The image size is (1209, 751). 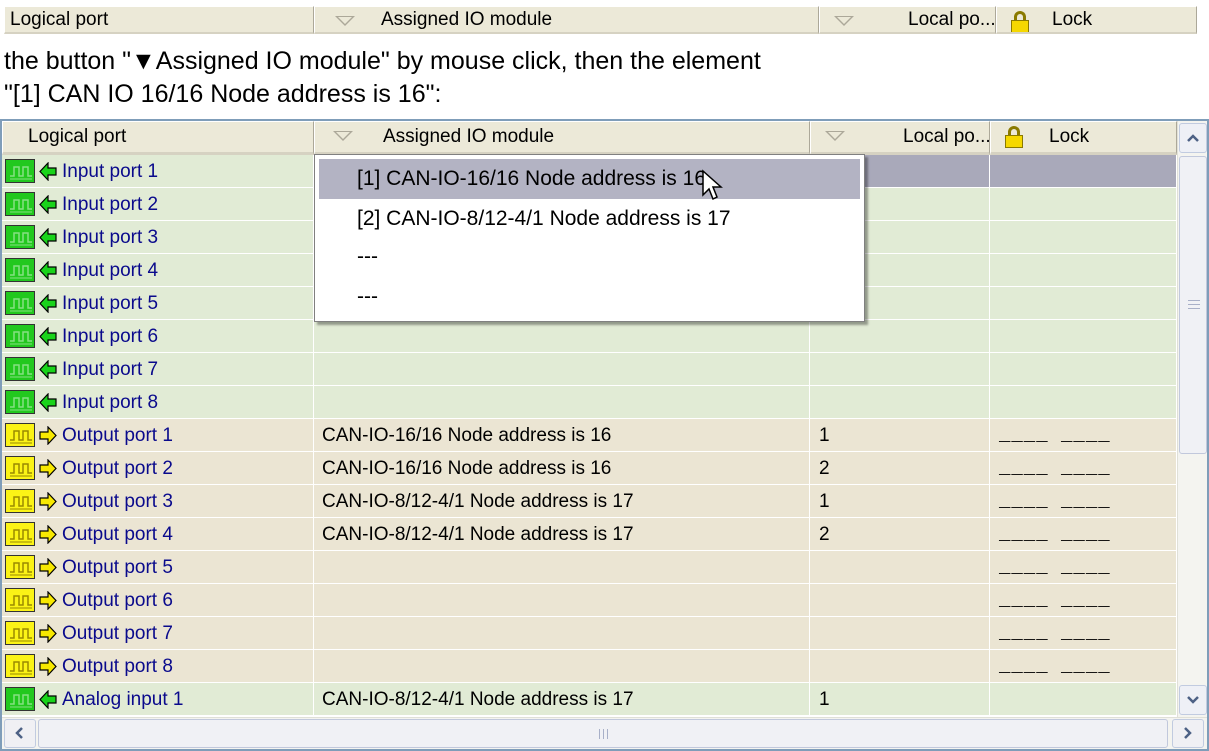 I want to click on logical-port-cell: Input port 8, so click(x=158, y=402).